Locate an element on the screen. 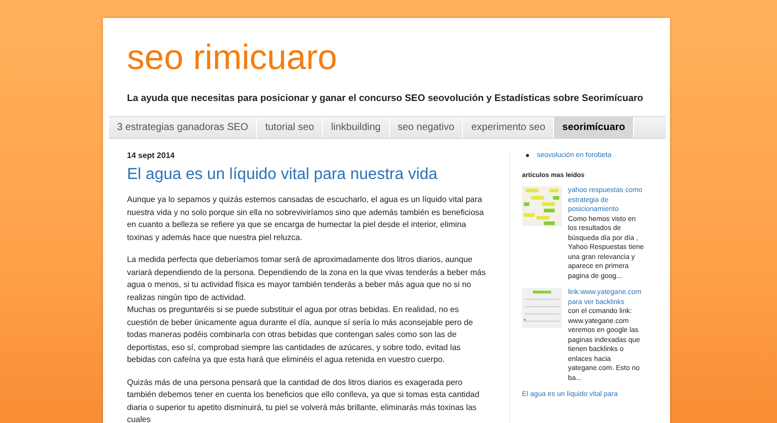 The width and height of the screenshot is (777, 423). nav-tab: linkbuilding is located at coordinates (356, 127).